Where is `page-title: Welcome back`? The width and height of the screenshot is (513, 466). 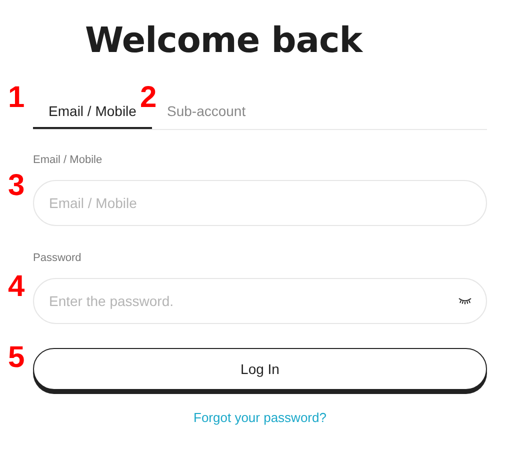 page-title: Welcome back is located at coordinates (224, 41).